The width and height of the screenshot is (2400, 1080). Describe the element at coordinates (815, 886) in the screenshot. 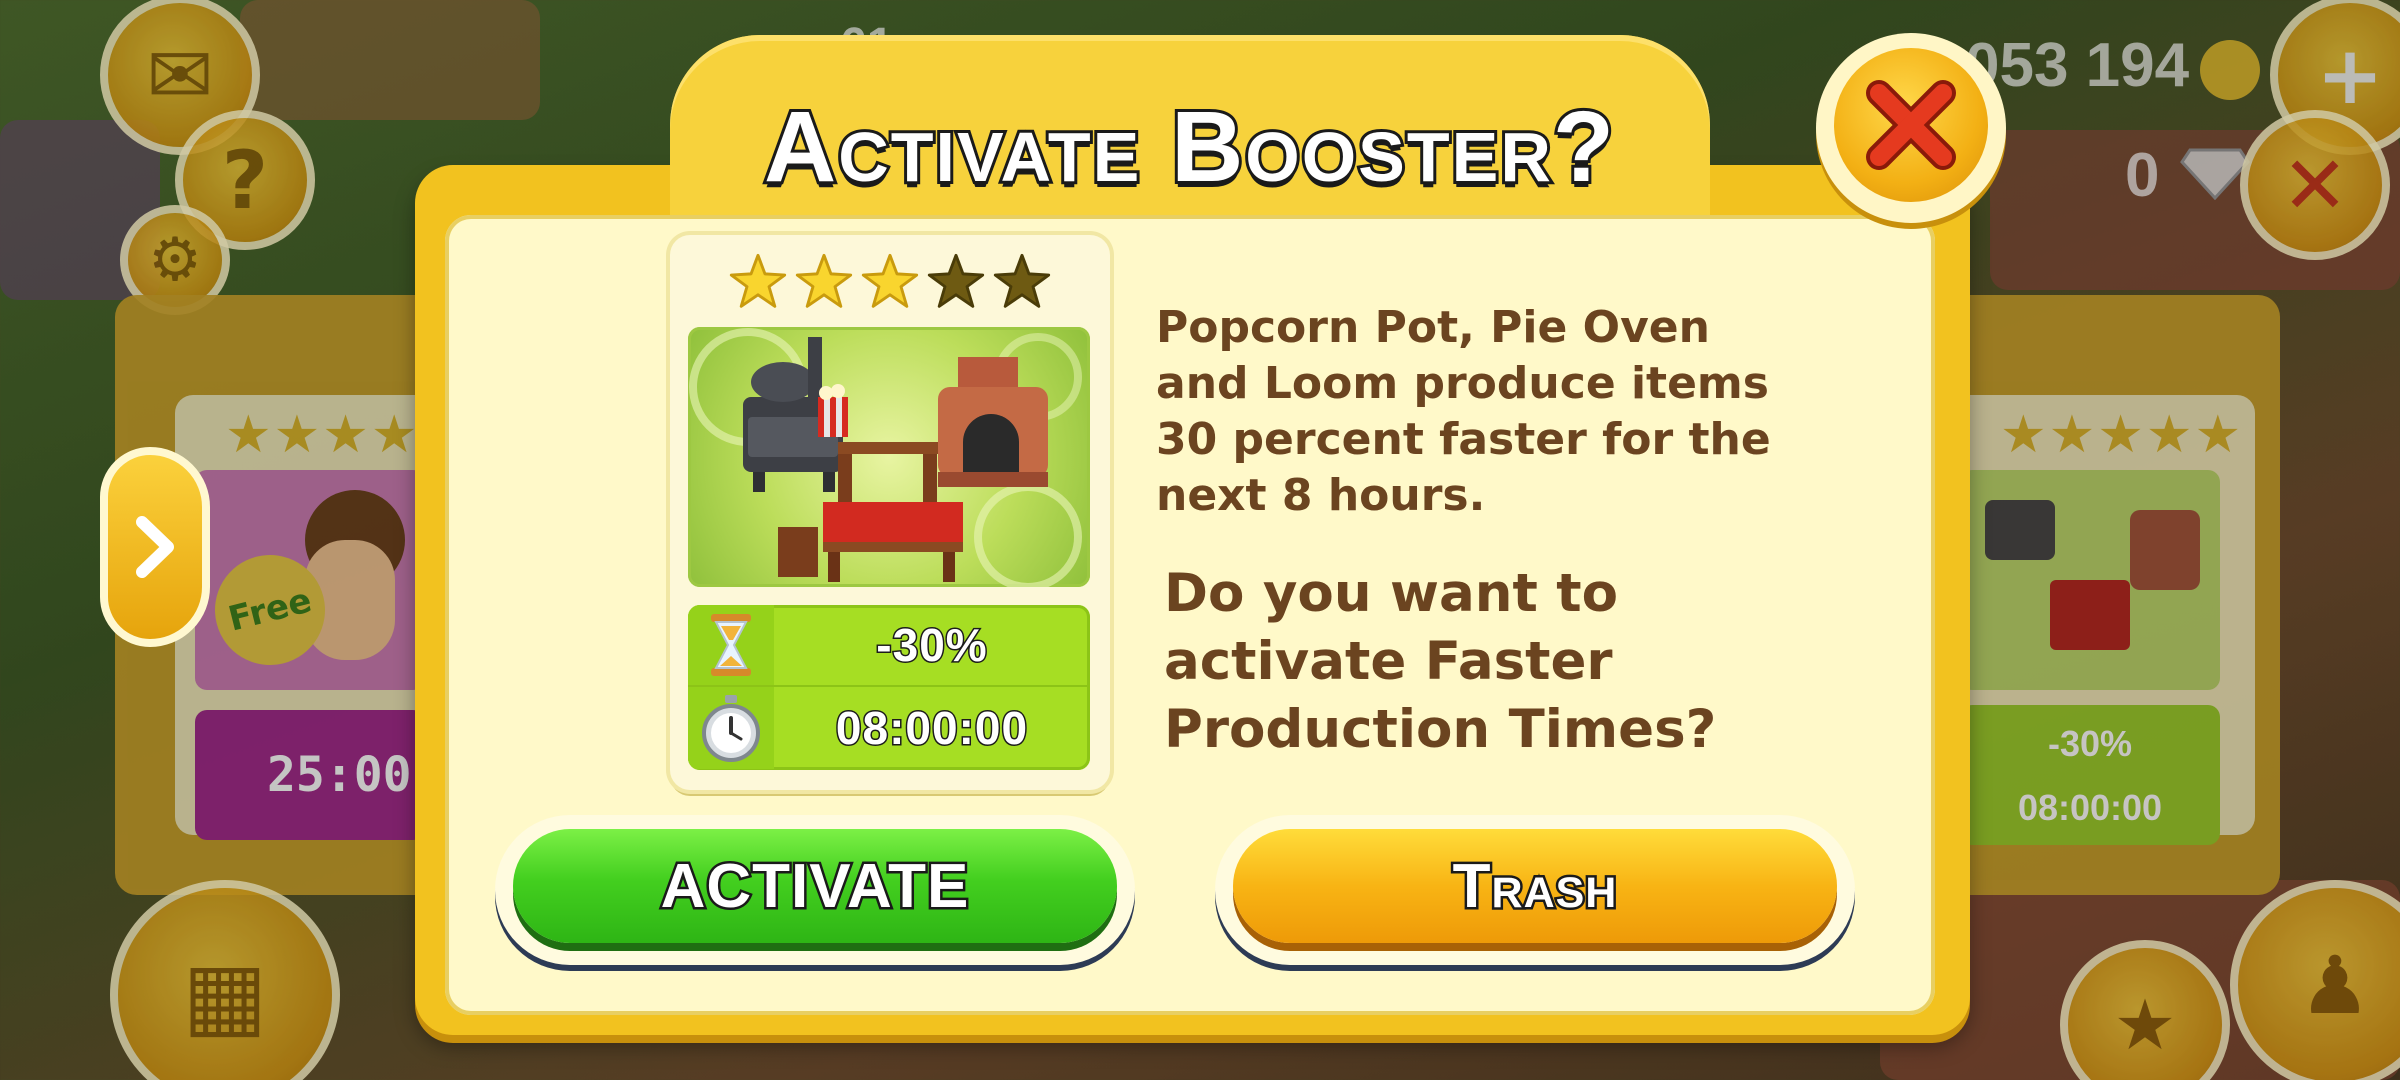

I see `activate-button: ACTIVATE` at that location.